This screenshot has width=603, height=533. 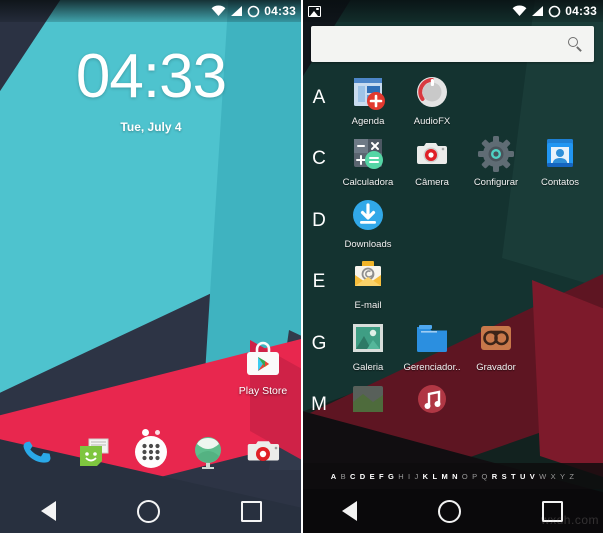 What do you see at coordinates (368, 306) in the screenshot?
I see `app-label: E-mail` at bounding box center [368, 306].